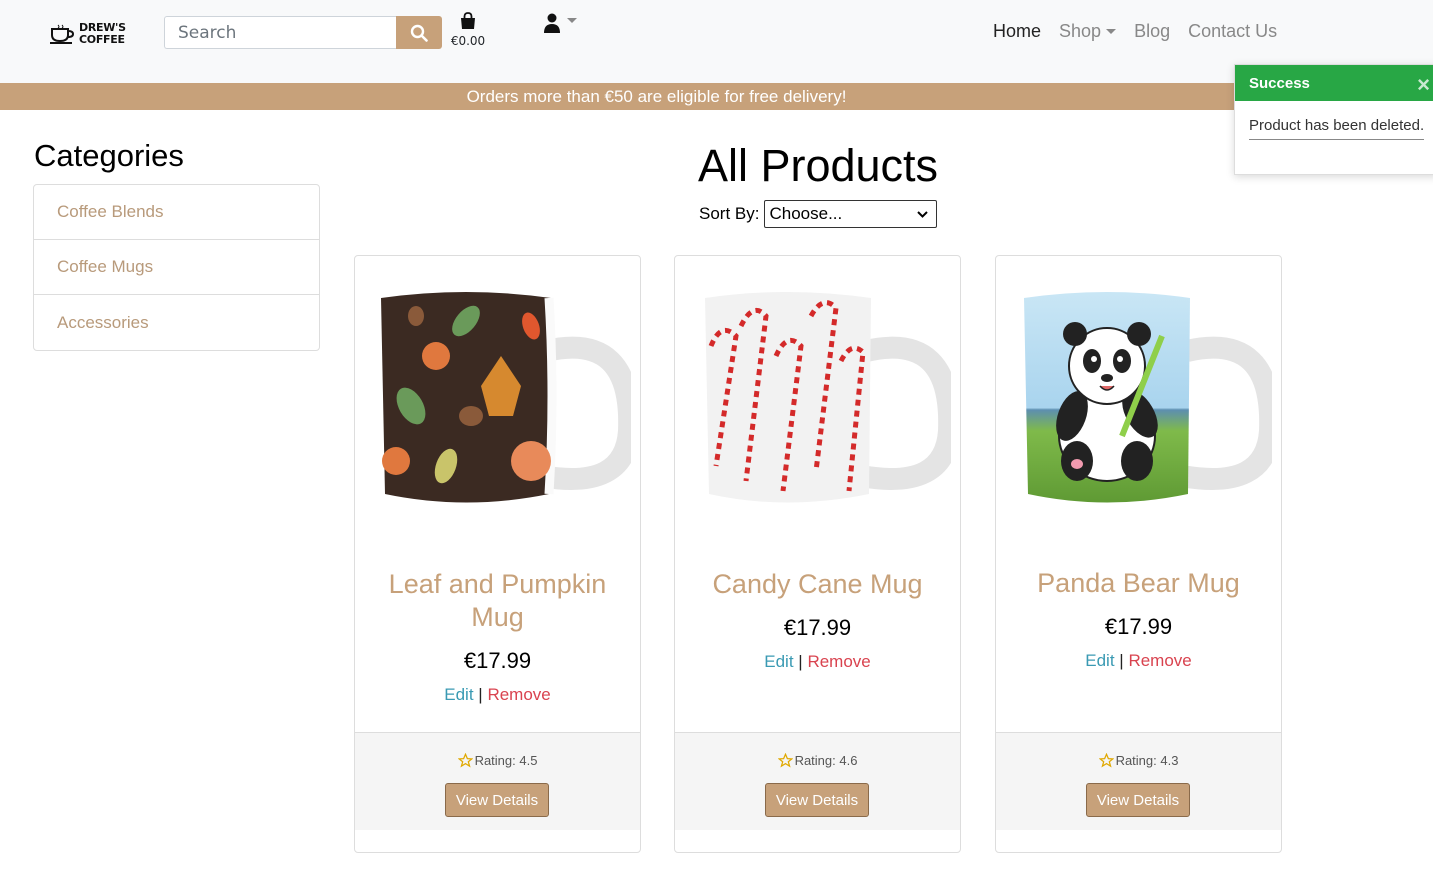 This screenshot has height=871, width=1433. What do you see at coordinates (1138, 781) in the screenshot?
I see `card-footer: Rating: 4.3 View Details` at bounding box center [1138, 781].